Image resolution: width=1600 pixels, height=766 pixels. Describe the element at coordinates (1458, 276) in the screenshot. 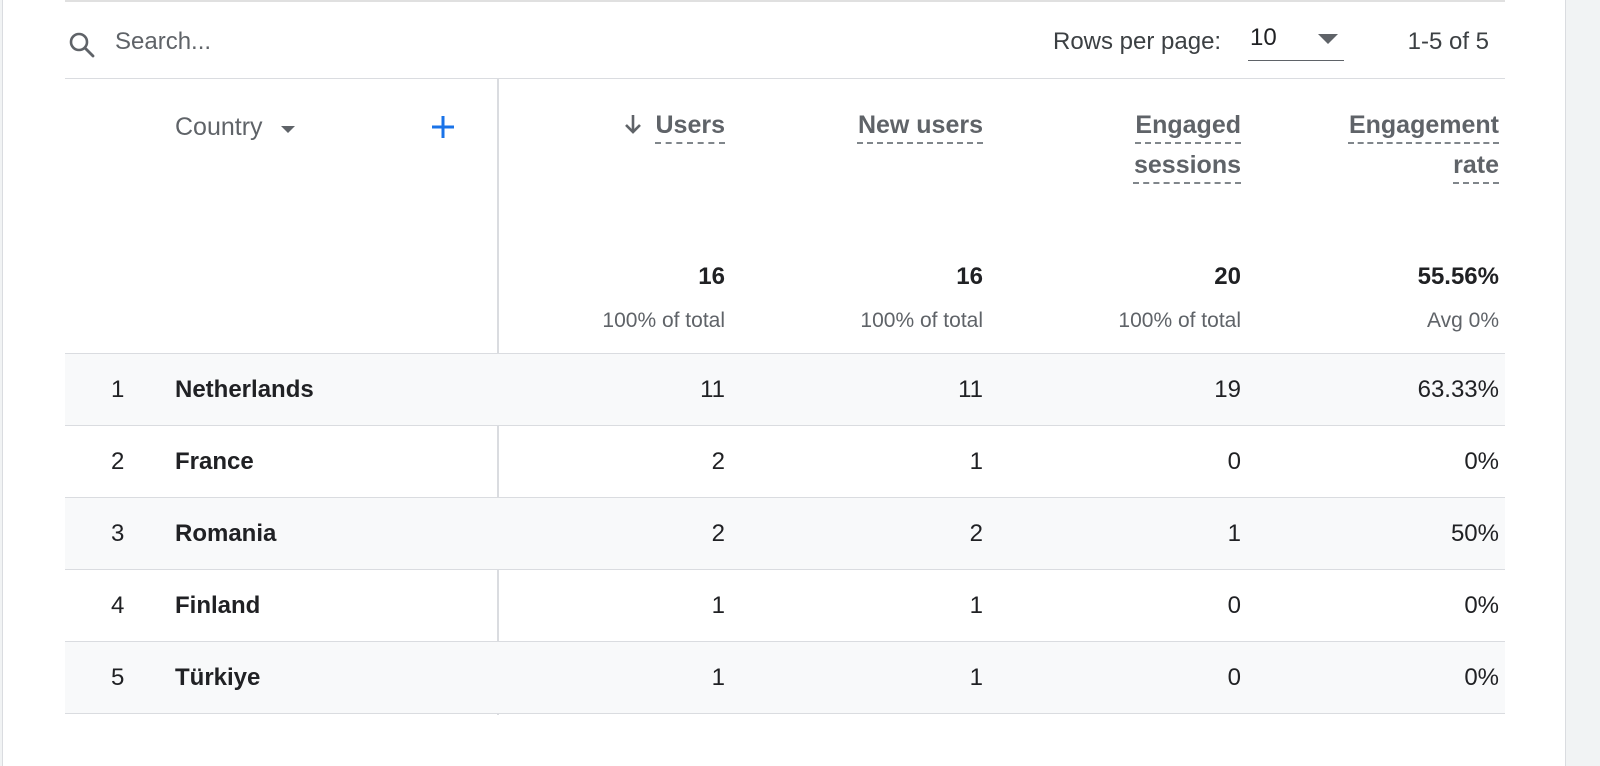

I see `column-total: 55.56%` at that location.